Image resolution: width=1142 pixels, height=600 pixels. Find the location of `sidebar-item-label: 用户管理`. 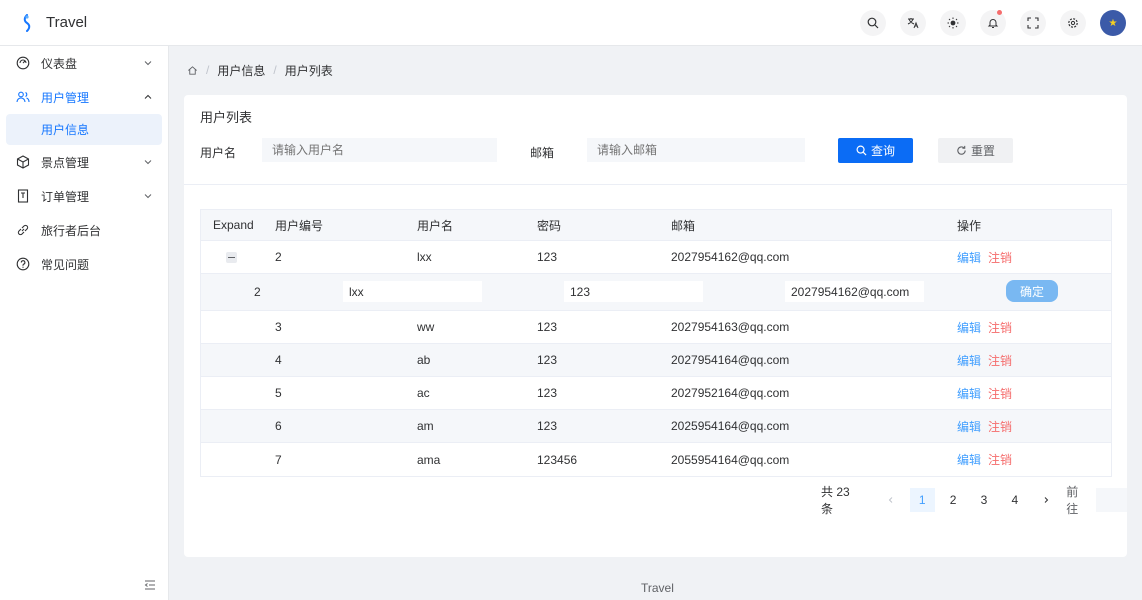

sidebar-item-label: 用户管理 is located at coordinates (65, 97).